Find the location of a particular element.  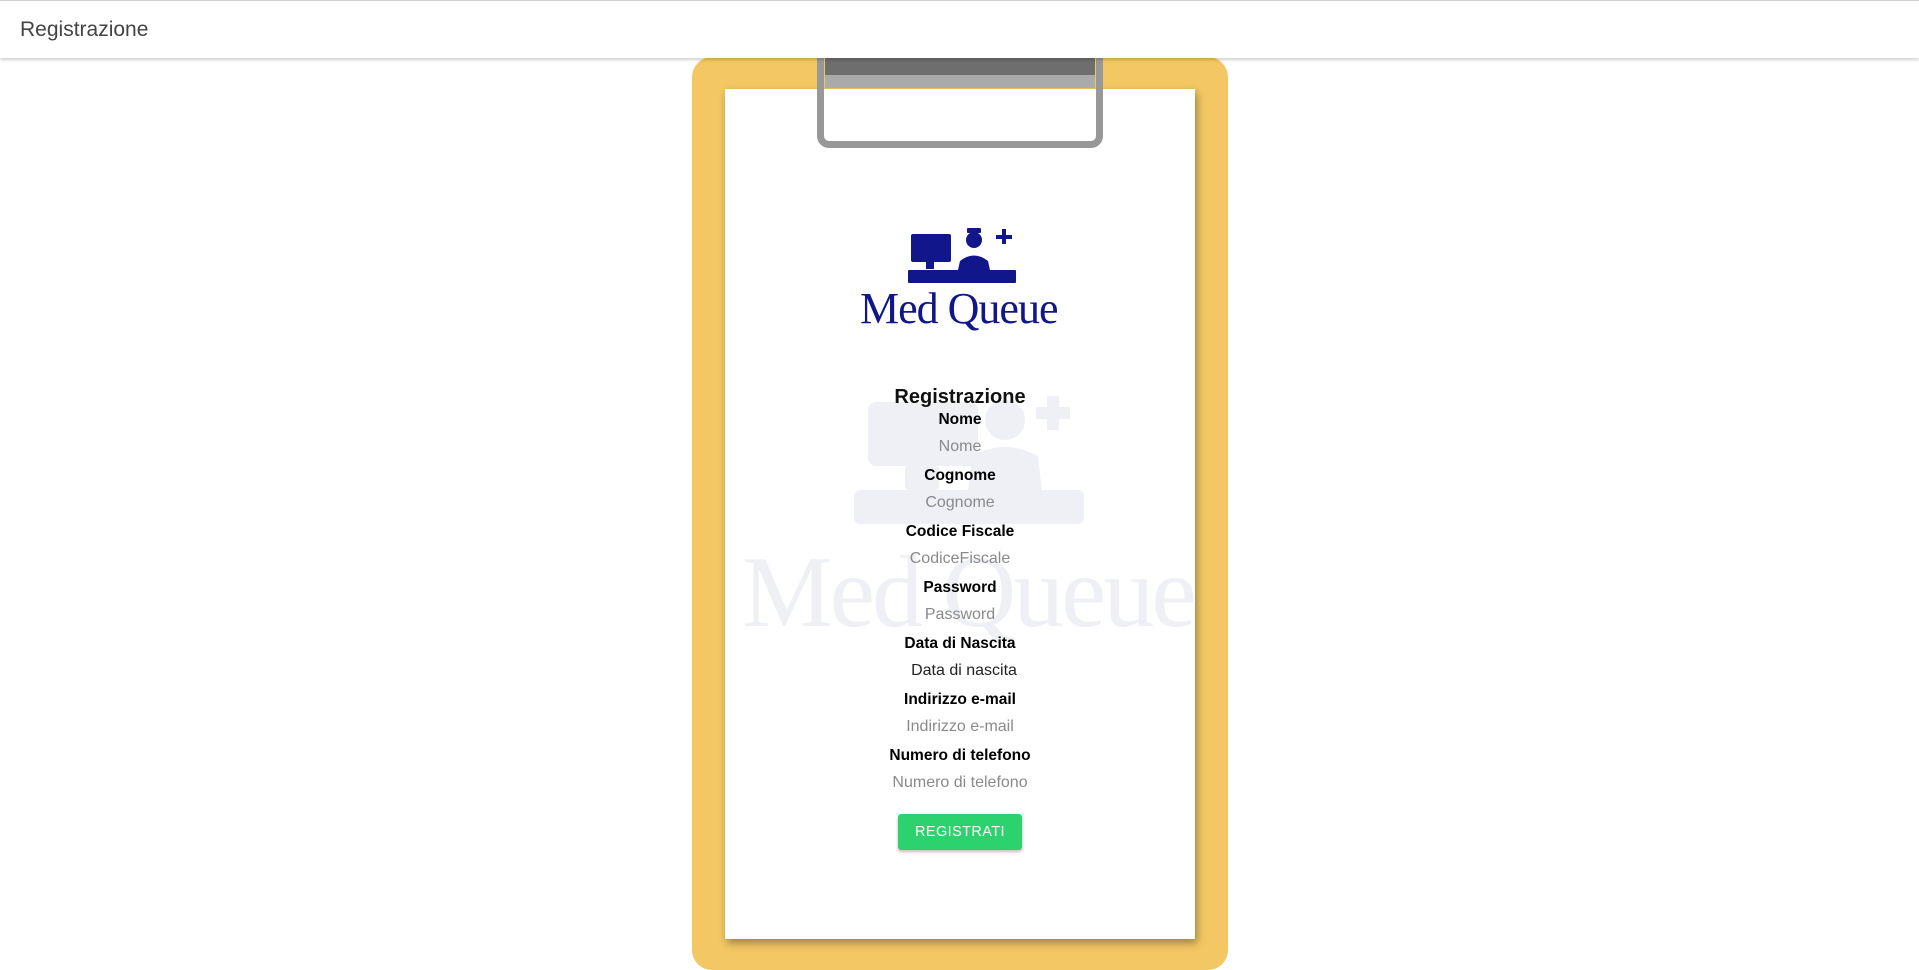

password-input is located at coordinates (960, 615).